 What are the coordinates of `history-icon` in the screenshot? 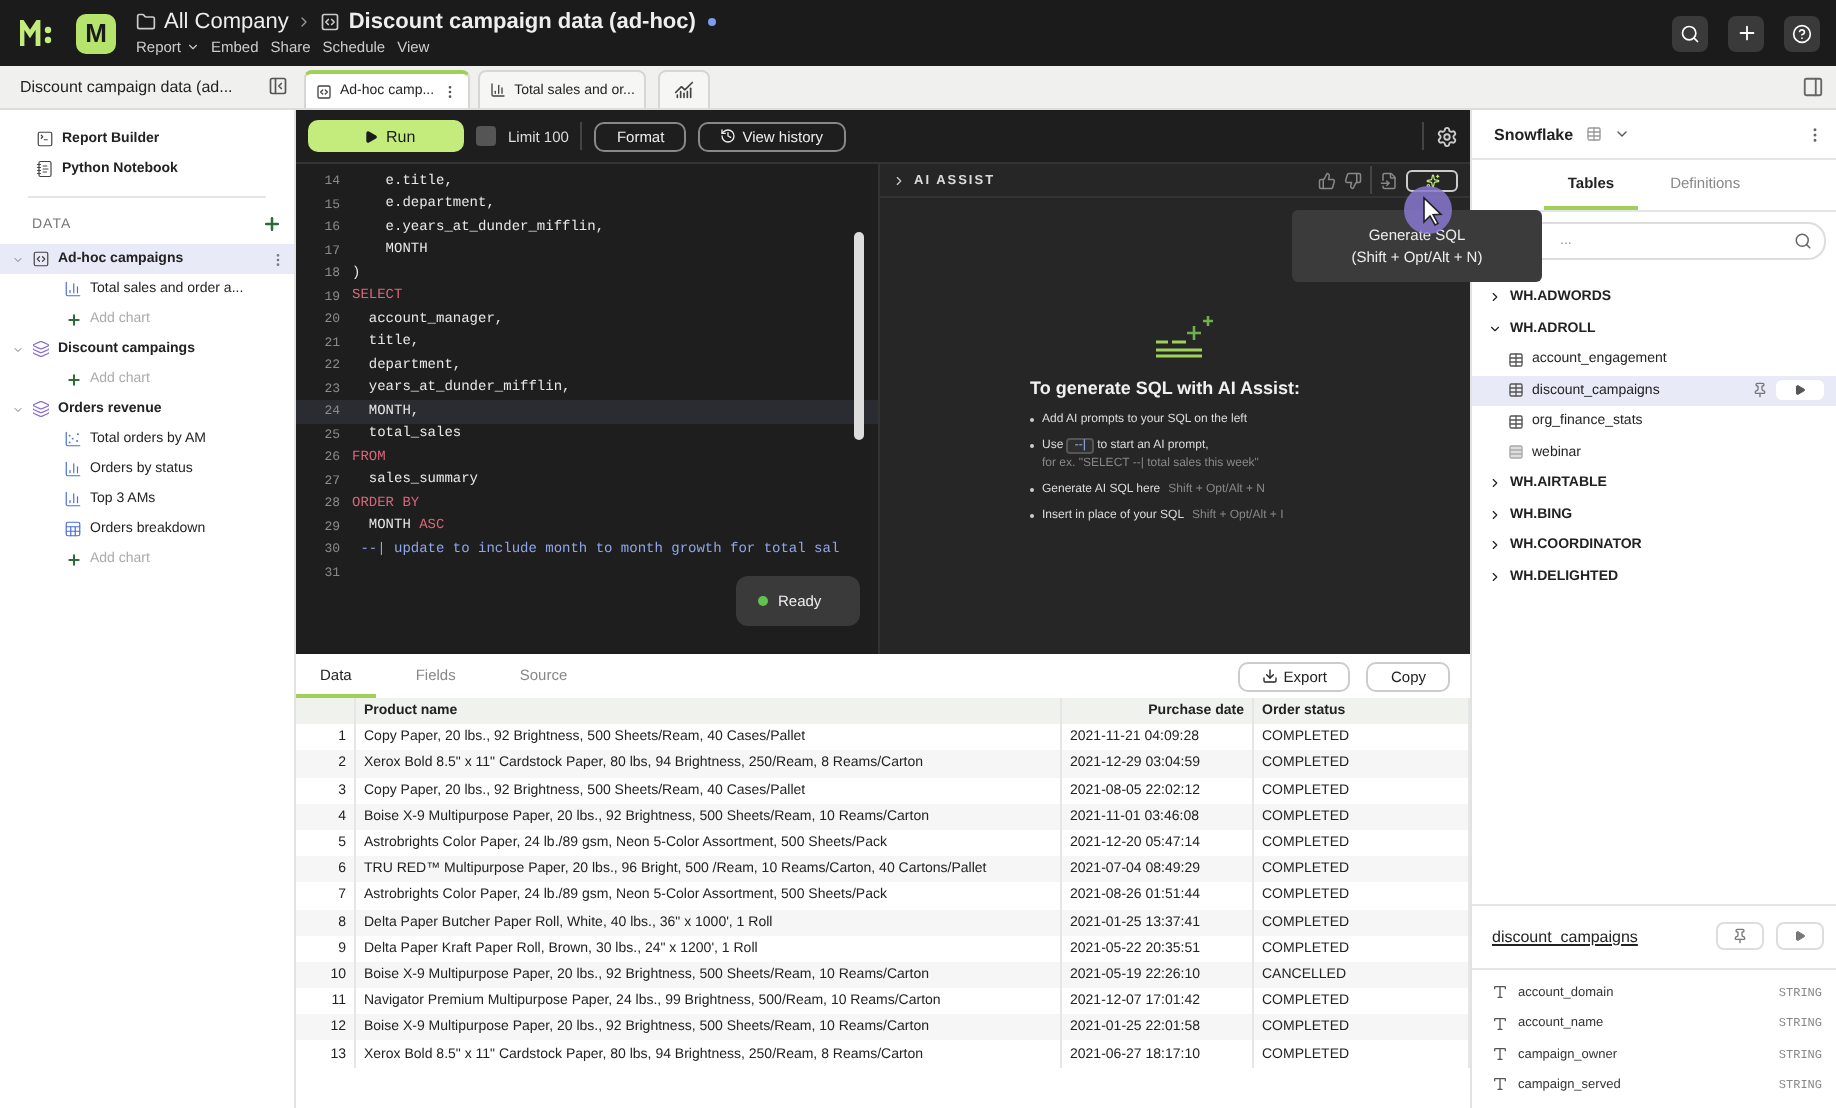 It's located at (728, 136).